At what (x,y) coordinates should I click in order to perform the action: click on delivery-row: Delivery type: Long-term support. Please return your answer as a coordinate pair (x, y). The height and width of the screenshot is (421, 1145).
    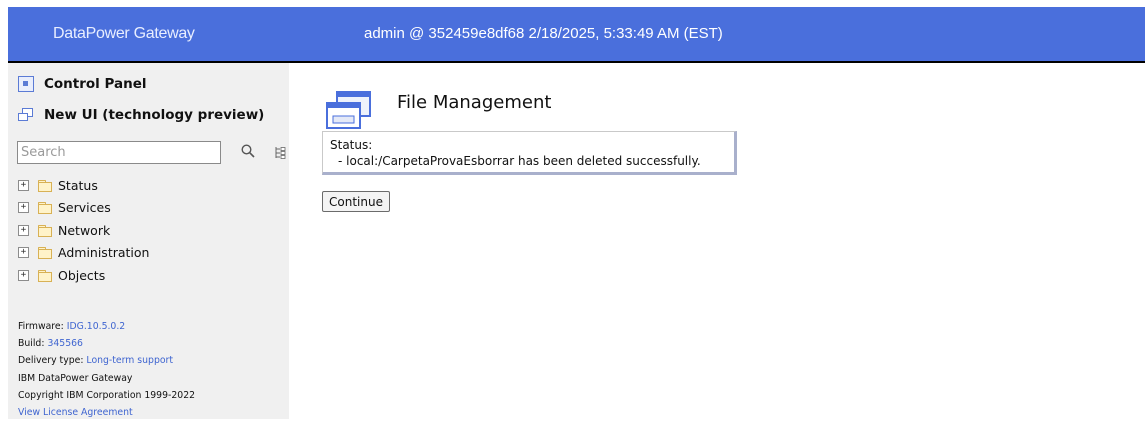
    Looking at the image, I should click on (106, 360).